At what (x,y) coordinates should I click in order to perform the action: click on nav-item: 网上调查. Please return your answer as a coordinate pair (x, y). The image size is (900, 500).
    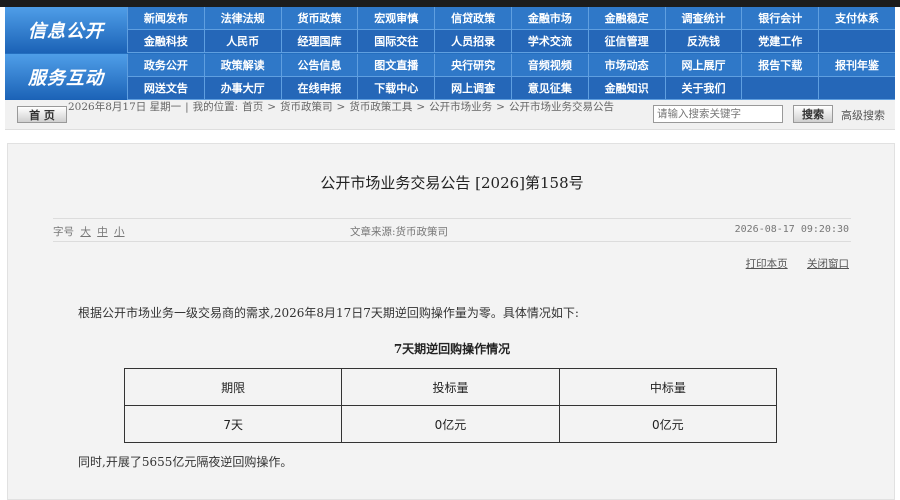
    Looking at the image, I should click on (472, 88).